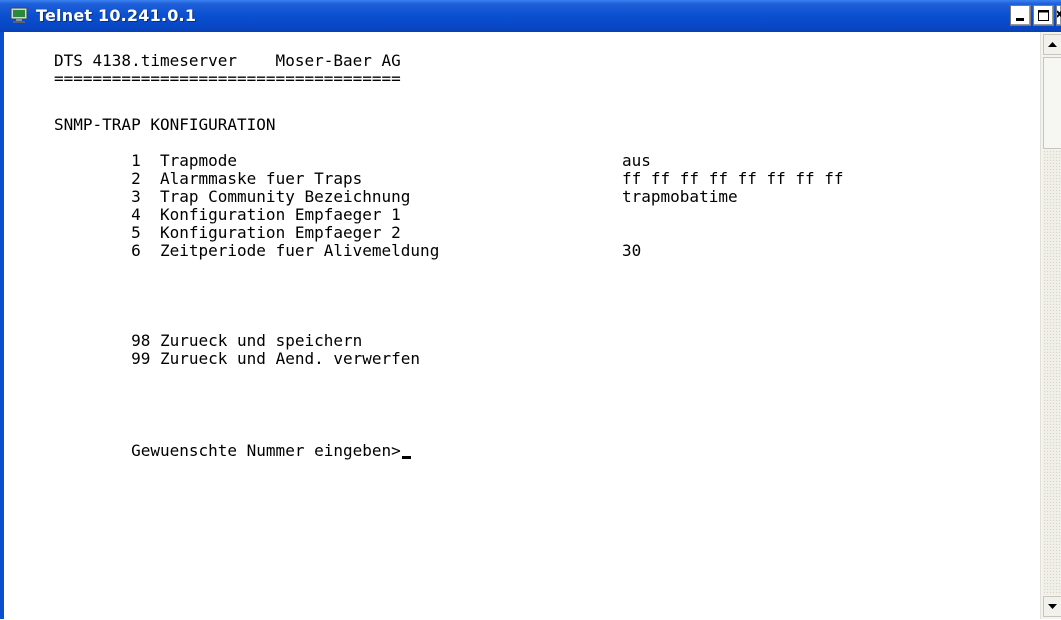  What do you see at coordinates (733, 178) in the screenshot?
I see `menu-item-value: ff ff ff ff ff ff ff ff` at bounding box center [733, 178].